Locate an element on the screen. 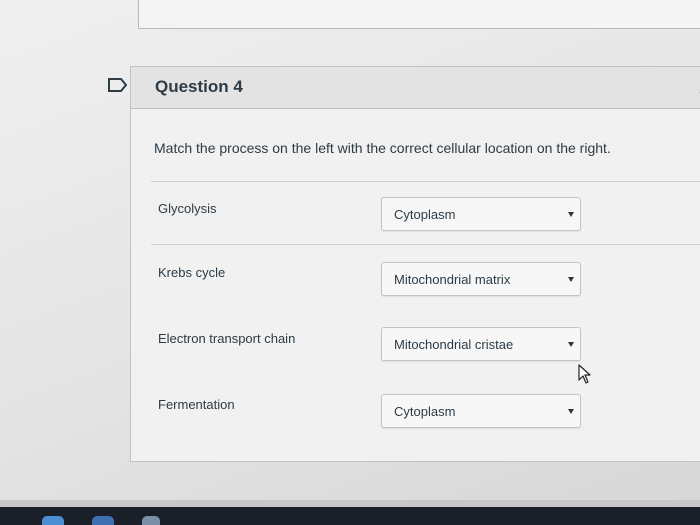  location-select: Mitochondrial matrix is located at coordinates (481, 279).